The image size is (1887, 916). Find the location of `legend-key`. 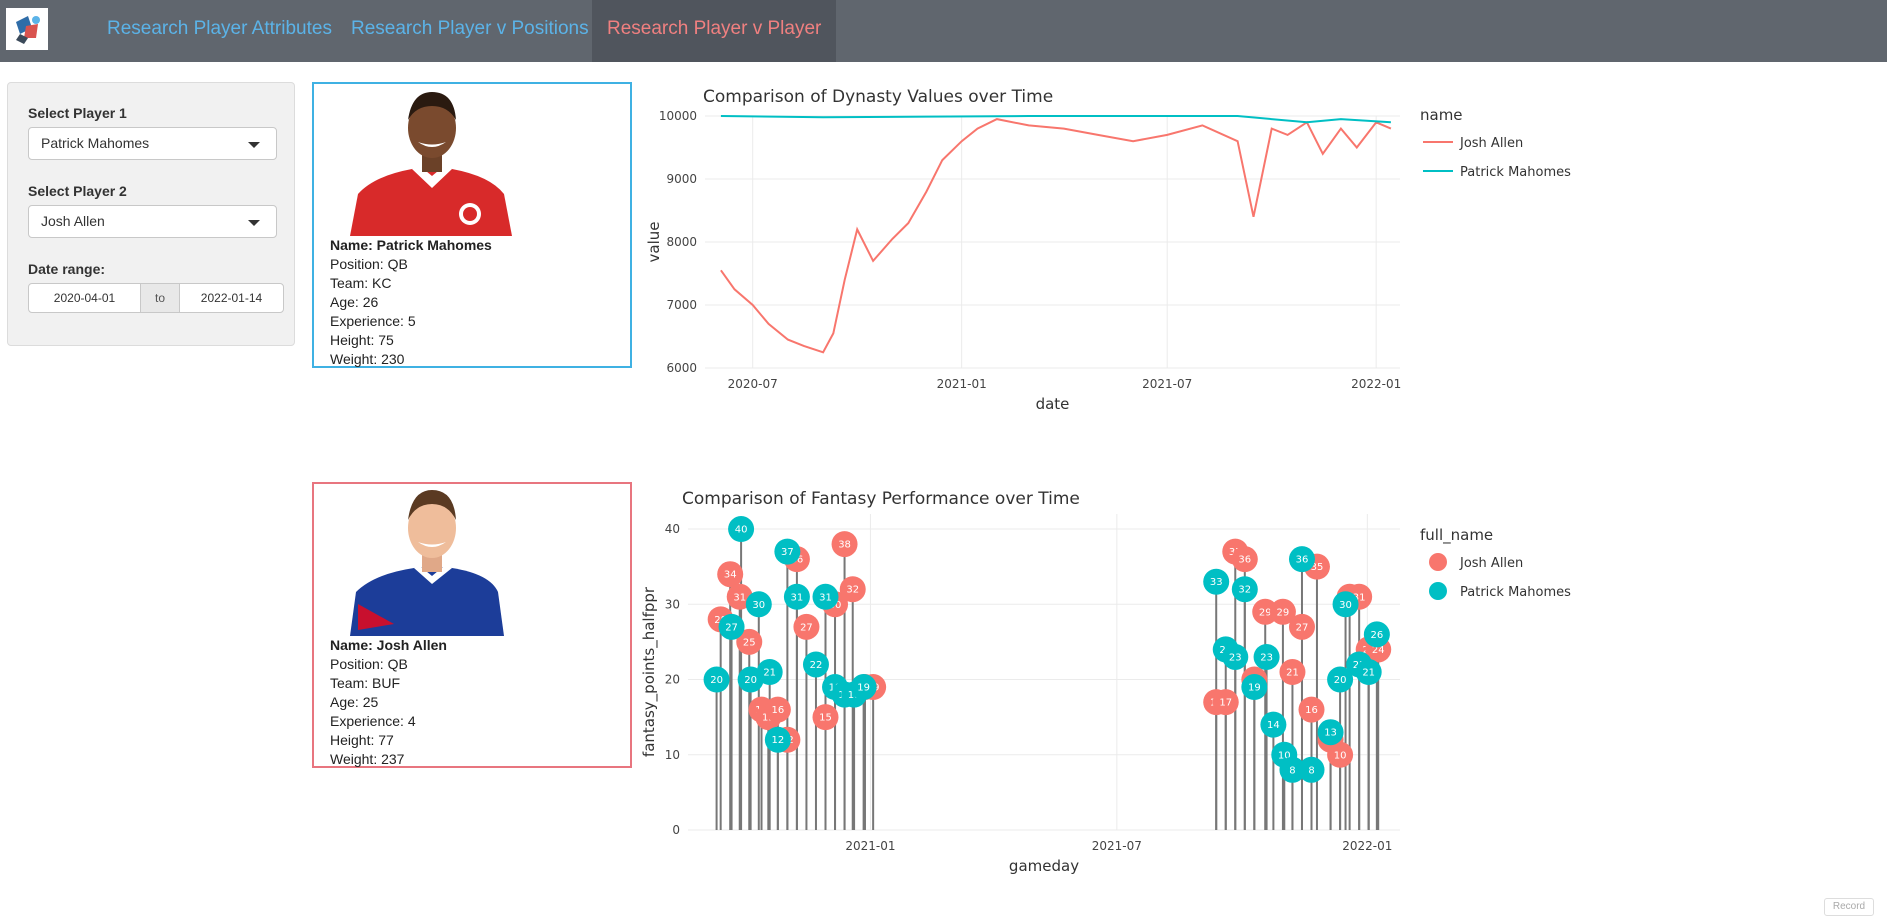

legend-key is located at coordinates (1438, 562).